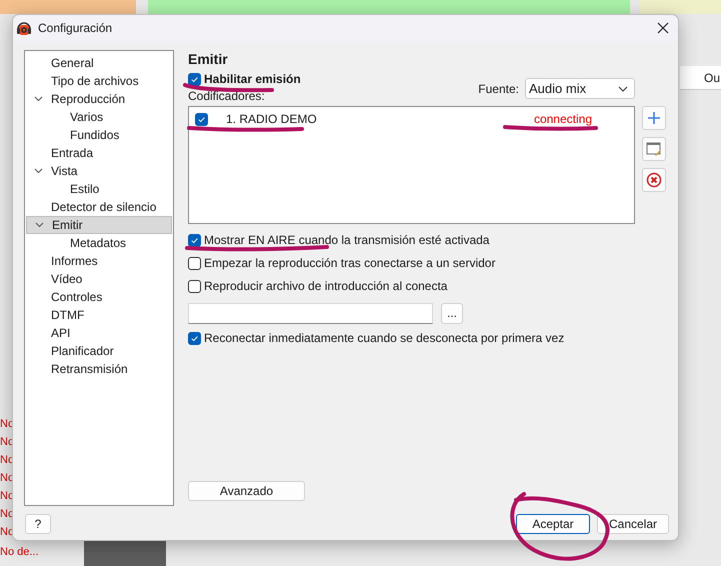 This screenshot has height=566, width=721. What do you see at coordinates (99, 207) in the screenshot?
I see `tree-item: Detector de silencio` at bounding box center [99, 207].